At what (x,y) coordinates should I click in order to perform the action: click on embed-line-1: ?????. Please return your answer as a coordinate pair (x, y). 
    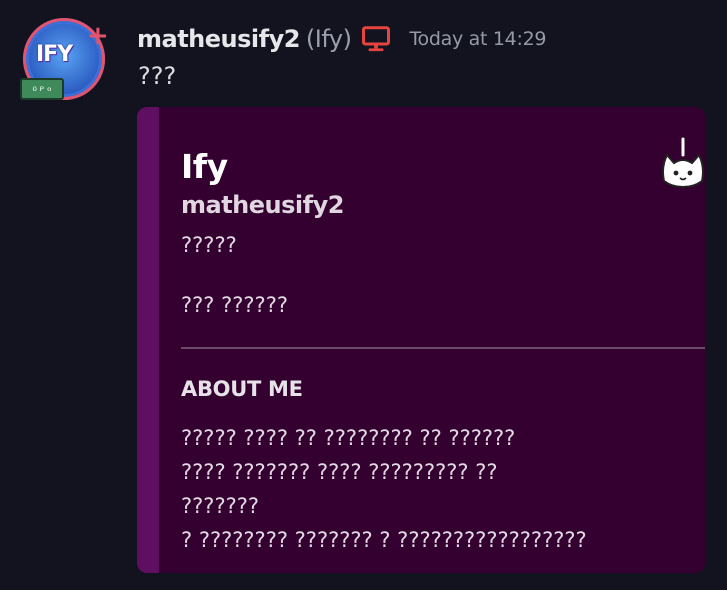
    Looking at the image, I should click on (209, 245).